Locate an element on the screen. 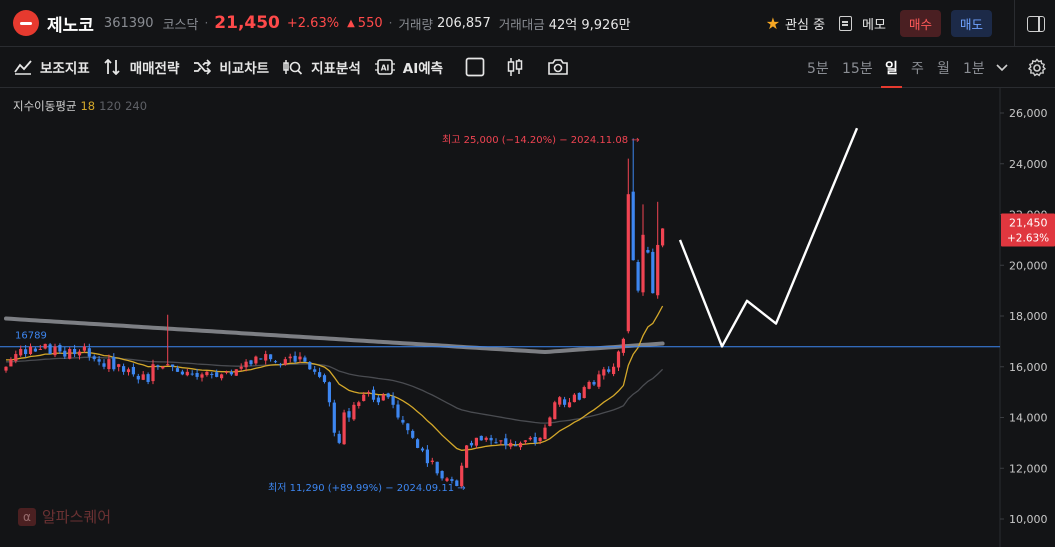  side-panel-icon is located at coordinates (1036, 23).